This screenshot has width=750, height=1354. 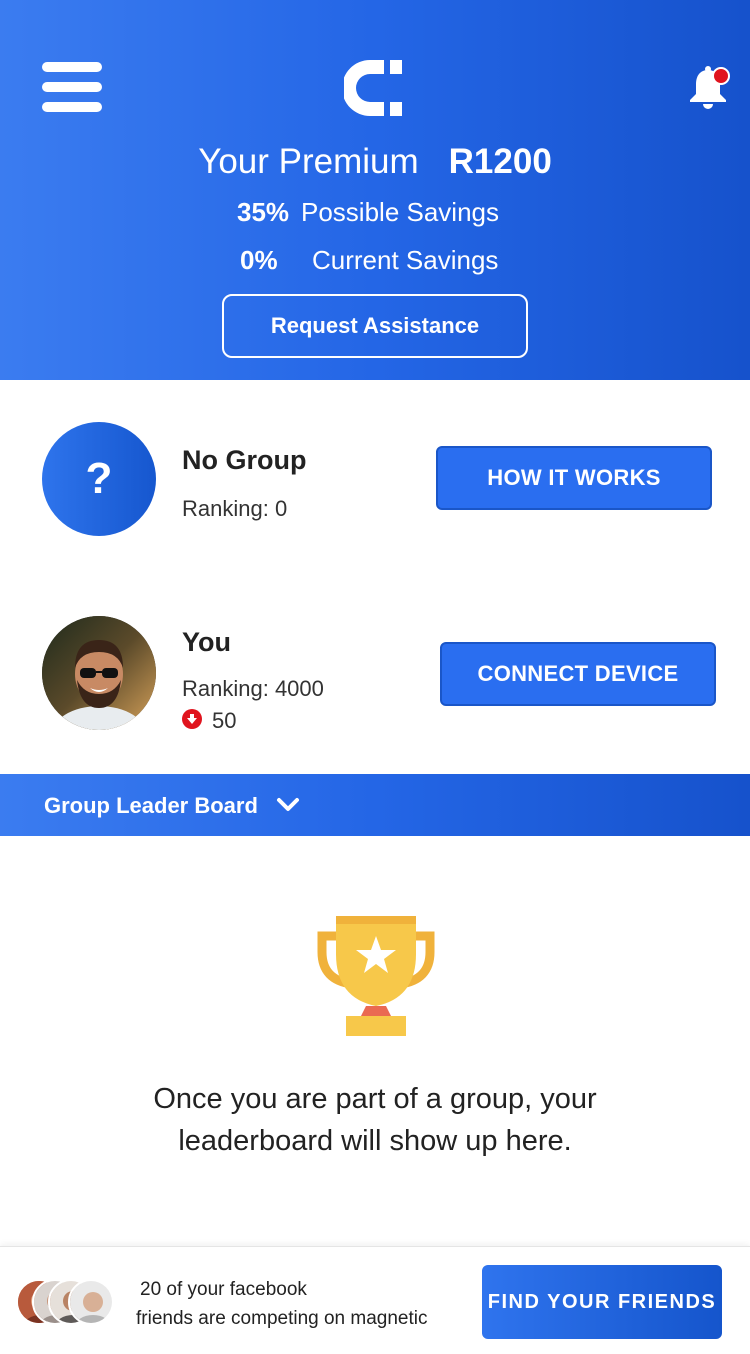 I want to click on ranking-change: 50, so click(x=224, y=720).